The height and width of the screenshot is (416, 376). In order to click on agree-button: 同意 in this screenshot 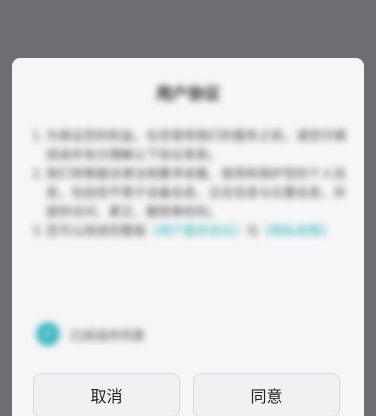, I will do `click(266, 394)`.